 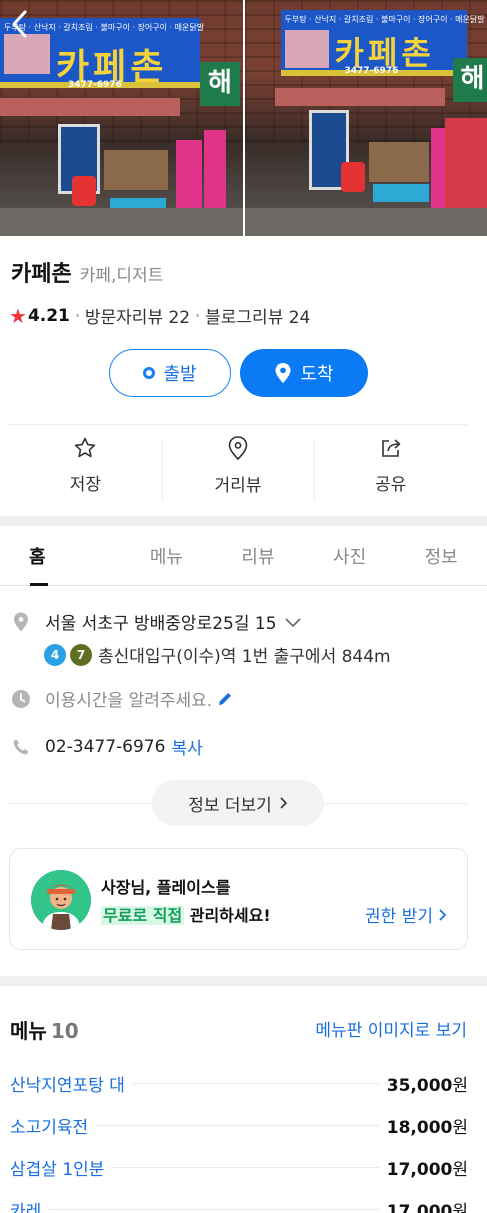 I want to click on tab-photos: 사진, so click(x=350, y=556).